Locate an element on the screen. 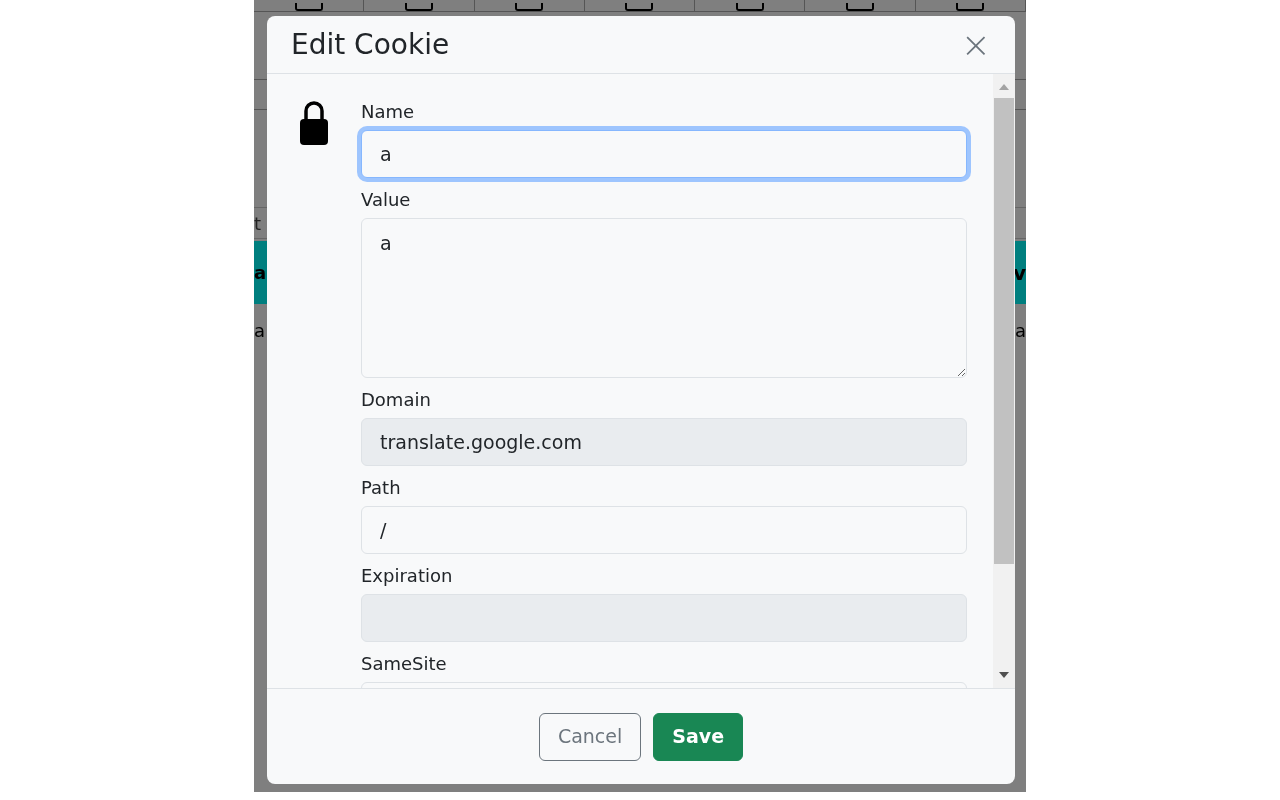 The image size is (1280, 800). field-label: Expiration is located at coordinates (407, 576).